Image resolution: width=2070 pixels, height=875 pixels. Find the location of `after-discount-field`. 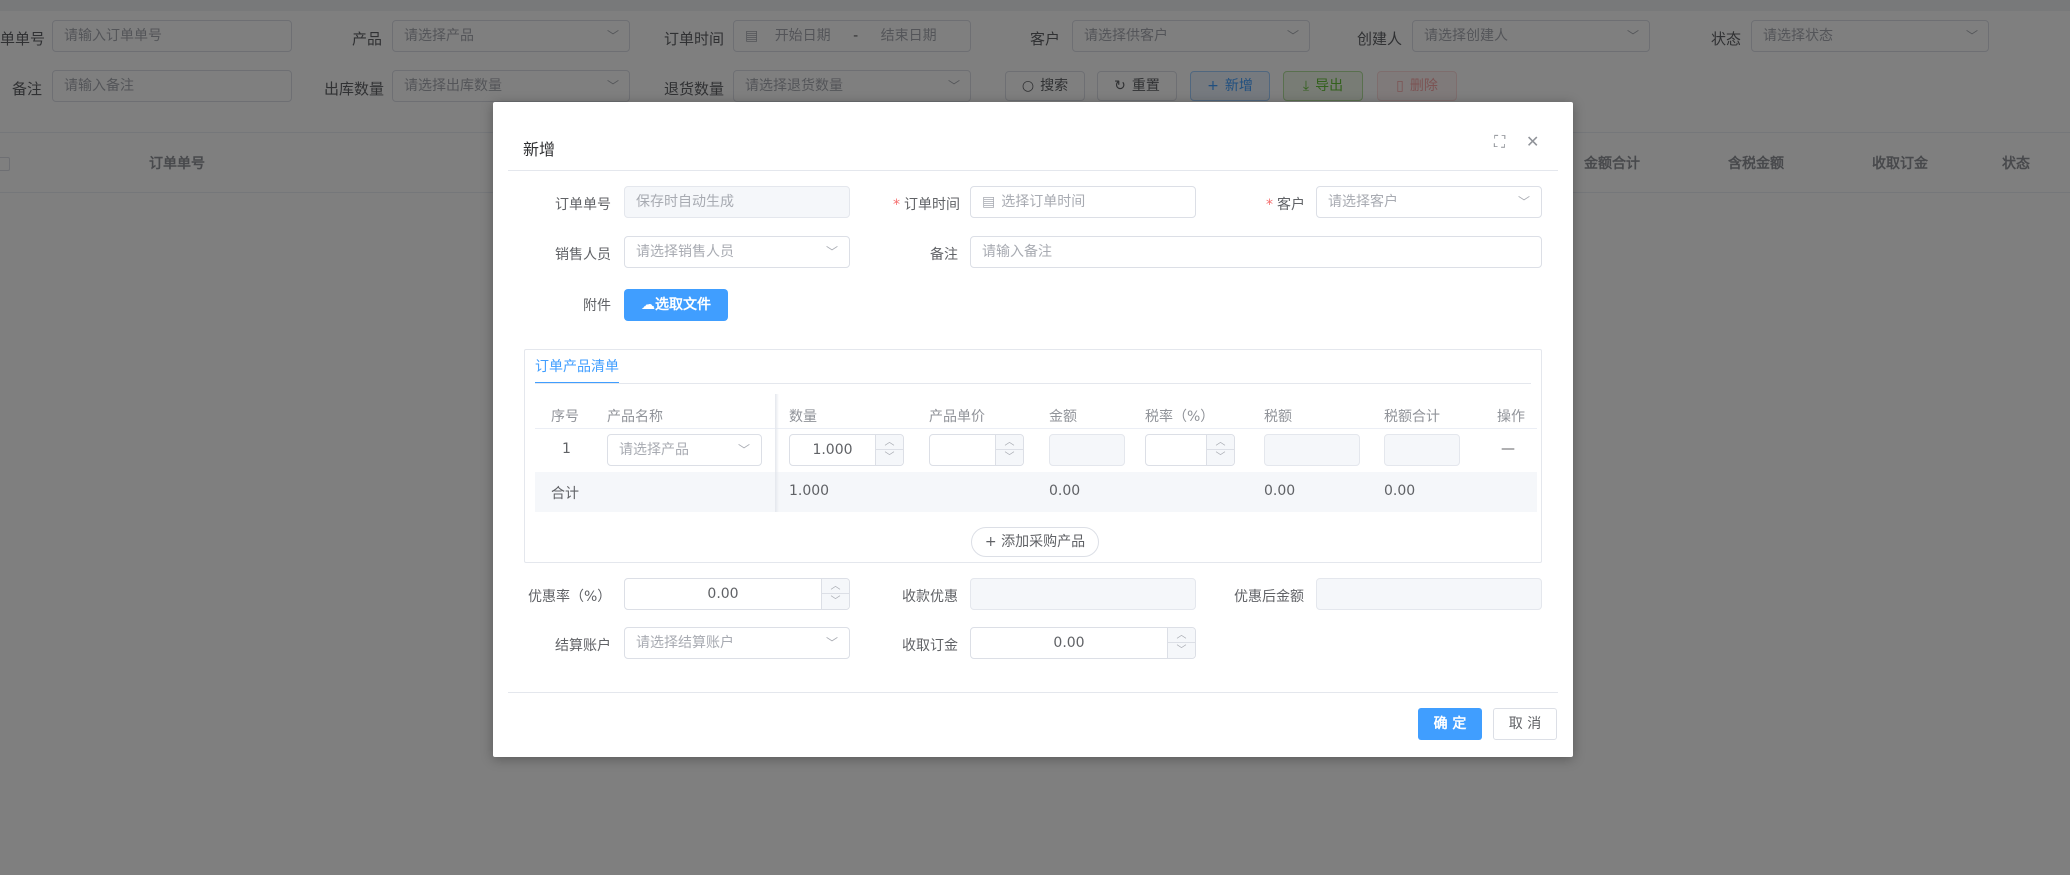

after-discount-field is located at coordinates (1429, 594).